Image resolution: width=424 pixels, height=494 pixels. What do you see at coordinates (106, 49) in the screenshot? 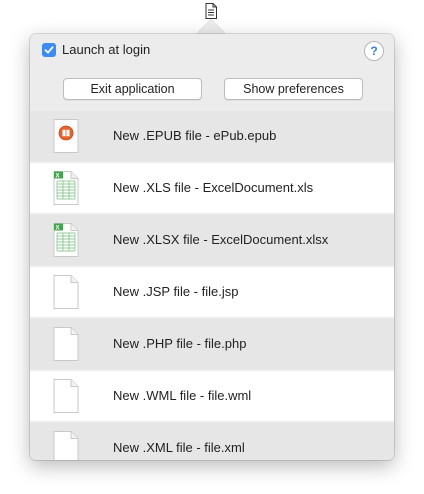
I see `launch-at-login-label: Launch at login` at bounding box center [106, 49].